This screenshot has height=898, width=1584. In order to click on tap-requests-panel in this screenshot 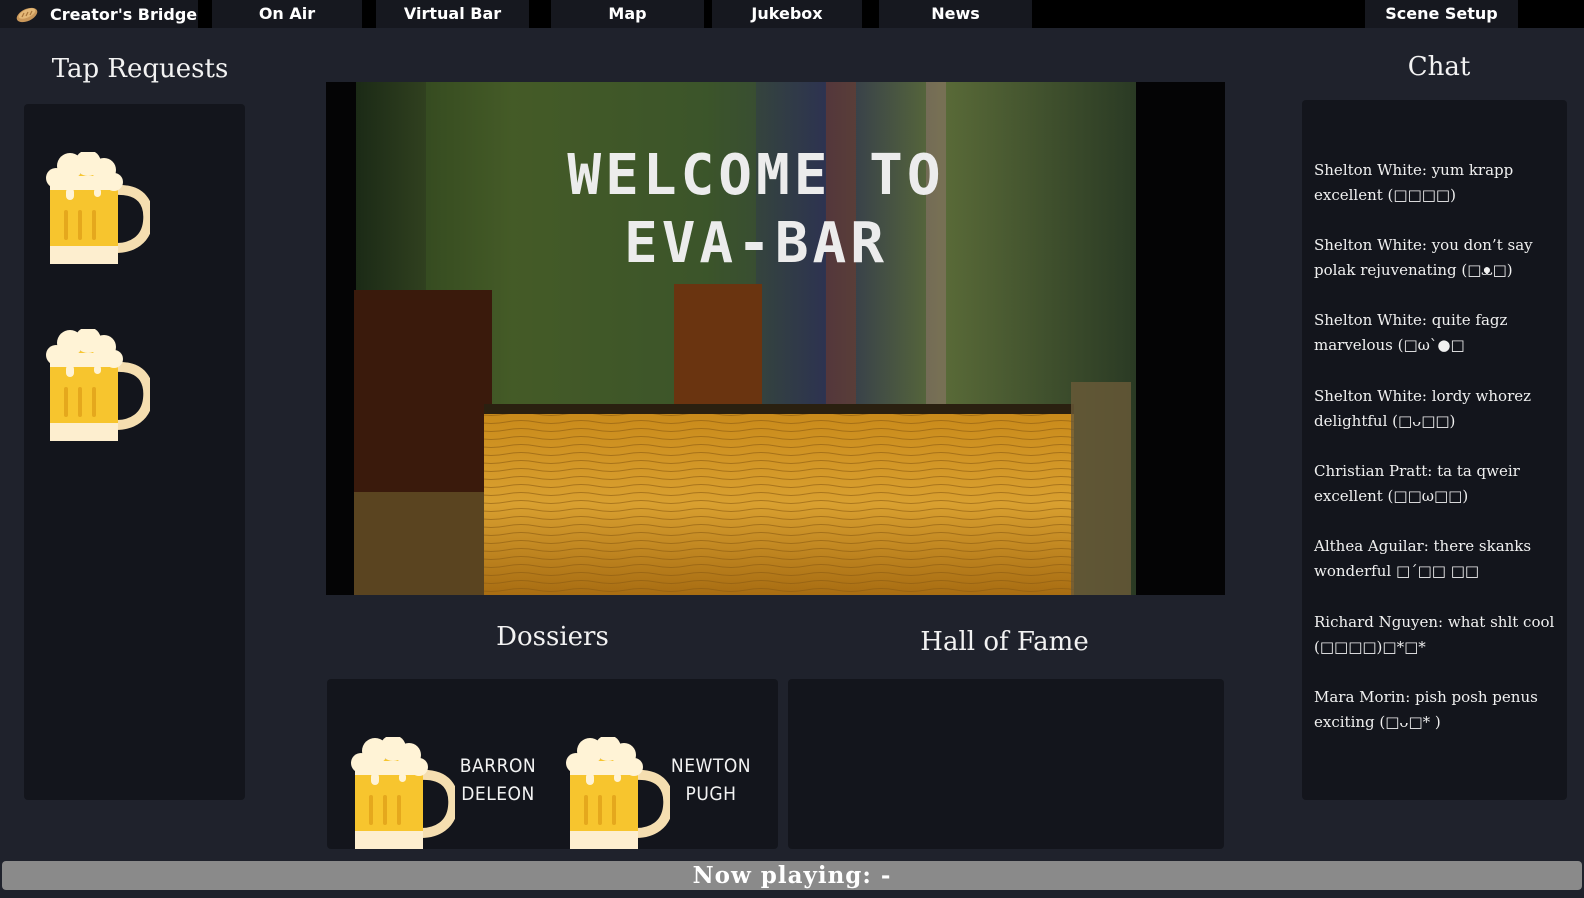, I will do `click(134, 452)`.